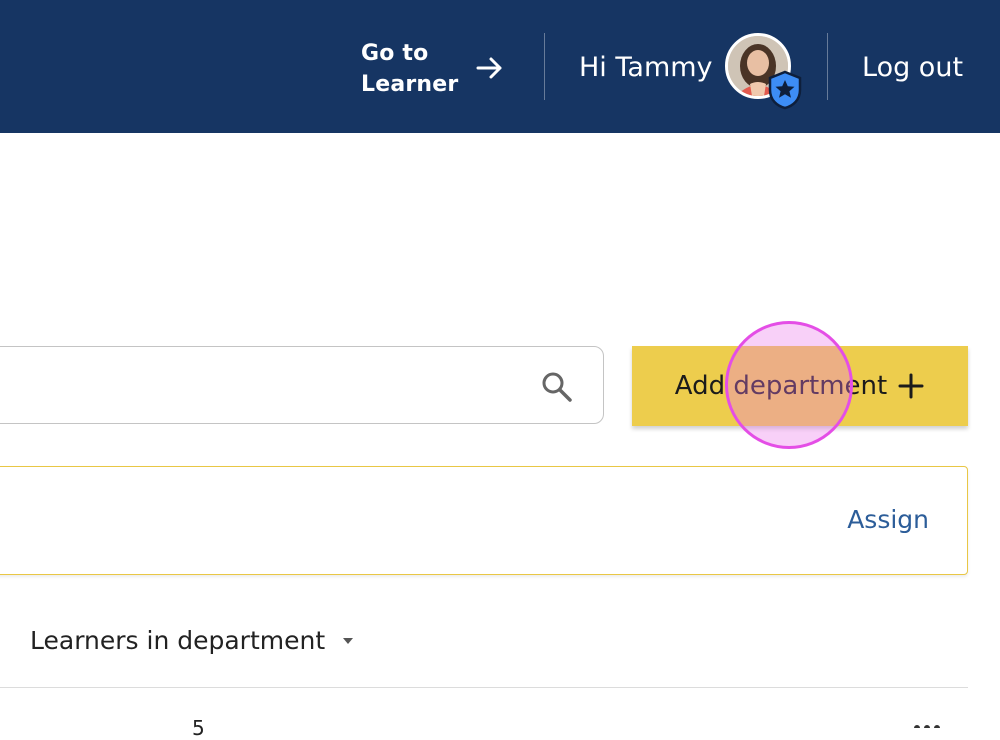 This screenshot has width=1000, height=740. I want to click on more-options-icon, so click(927, 722).